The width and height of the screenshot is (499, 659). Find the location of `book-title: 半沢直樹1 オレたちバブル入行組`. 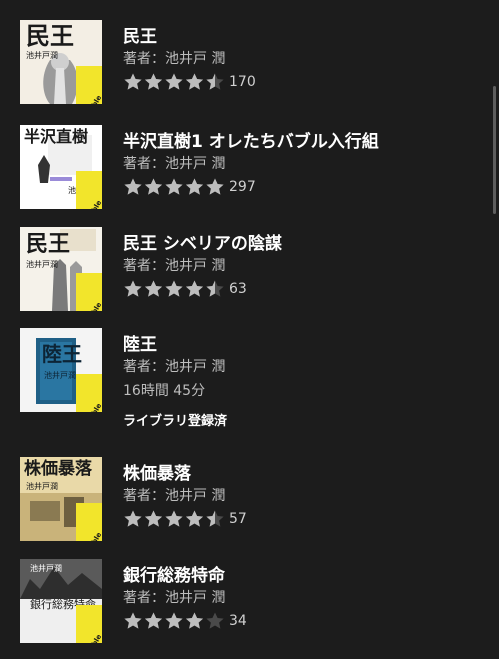

book-title: 半沢直樹1 オレたちバブル入行組 is located at coordinates (251, 139).